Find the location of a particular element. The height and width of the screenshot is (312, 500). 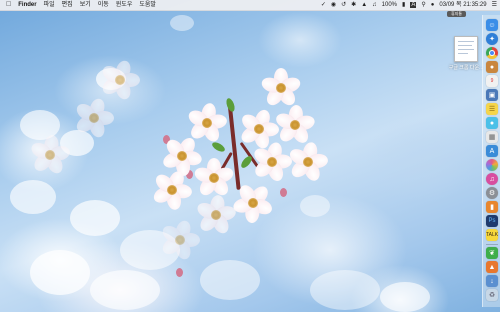

battery-icon: ▮ is located at coordinates (403, 5).